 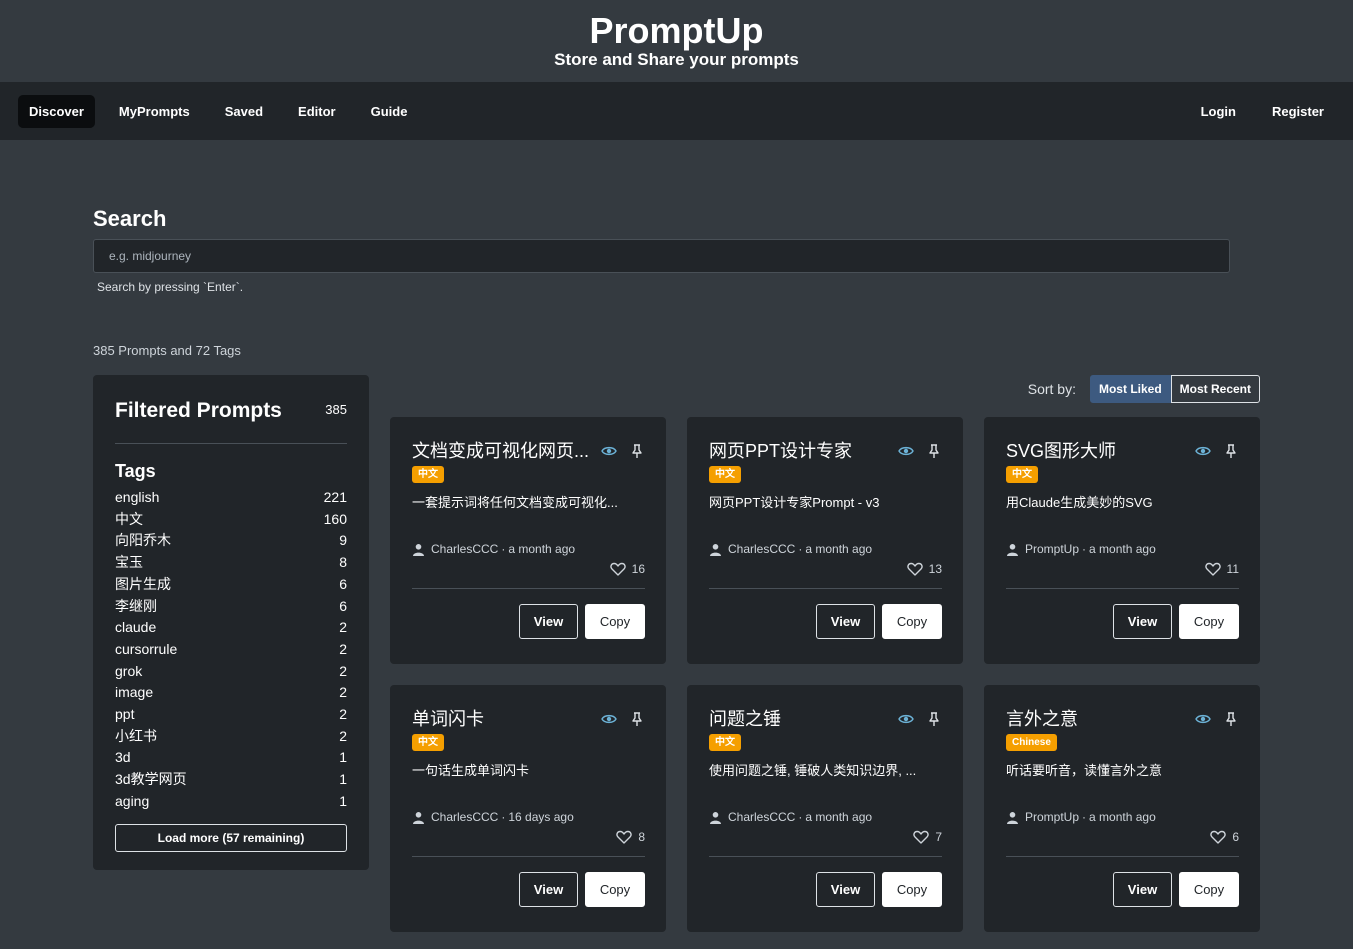 What do you see at coordinates (231, 607) in the screenshot?
I see `tag-item: 李继刚 6` at bounding box center [231, 607].